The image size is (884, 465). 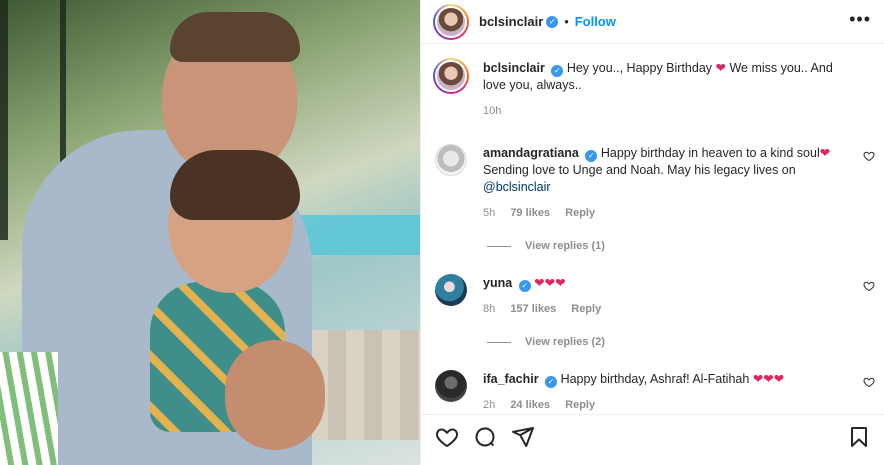 What do you see at coordinates (595, 21) in the screenshot?
I see `follow-button: Follow` at bounding box center [595, 21].